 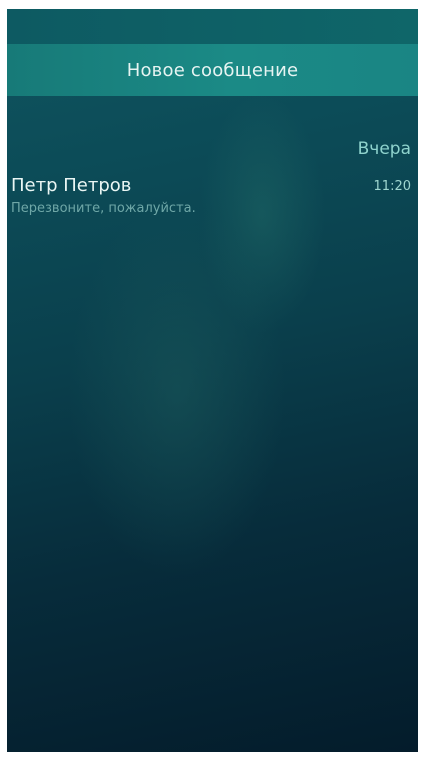 I want to click on message-preview: Перезвоните, пожалуйста., so click(x=103, y=208).